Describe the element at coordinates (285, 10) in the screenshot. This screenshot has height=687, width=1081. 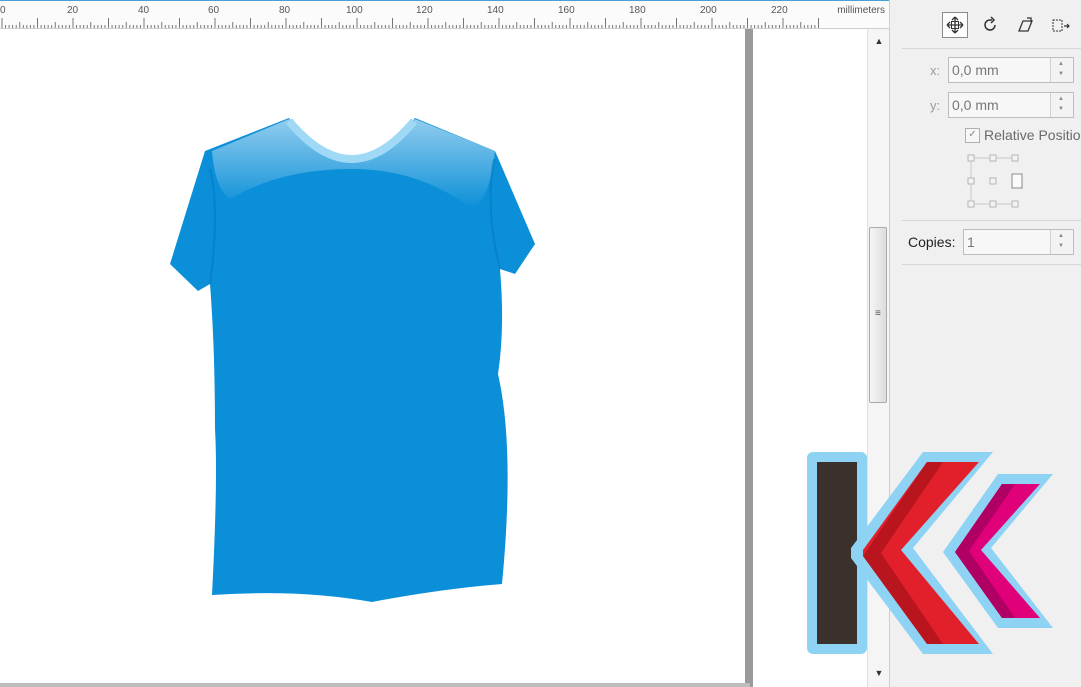
I see `ruler-label: 80` at that location.